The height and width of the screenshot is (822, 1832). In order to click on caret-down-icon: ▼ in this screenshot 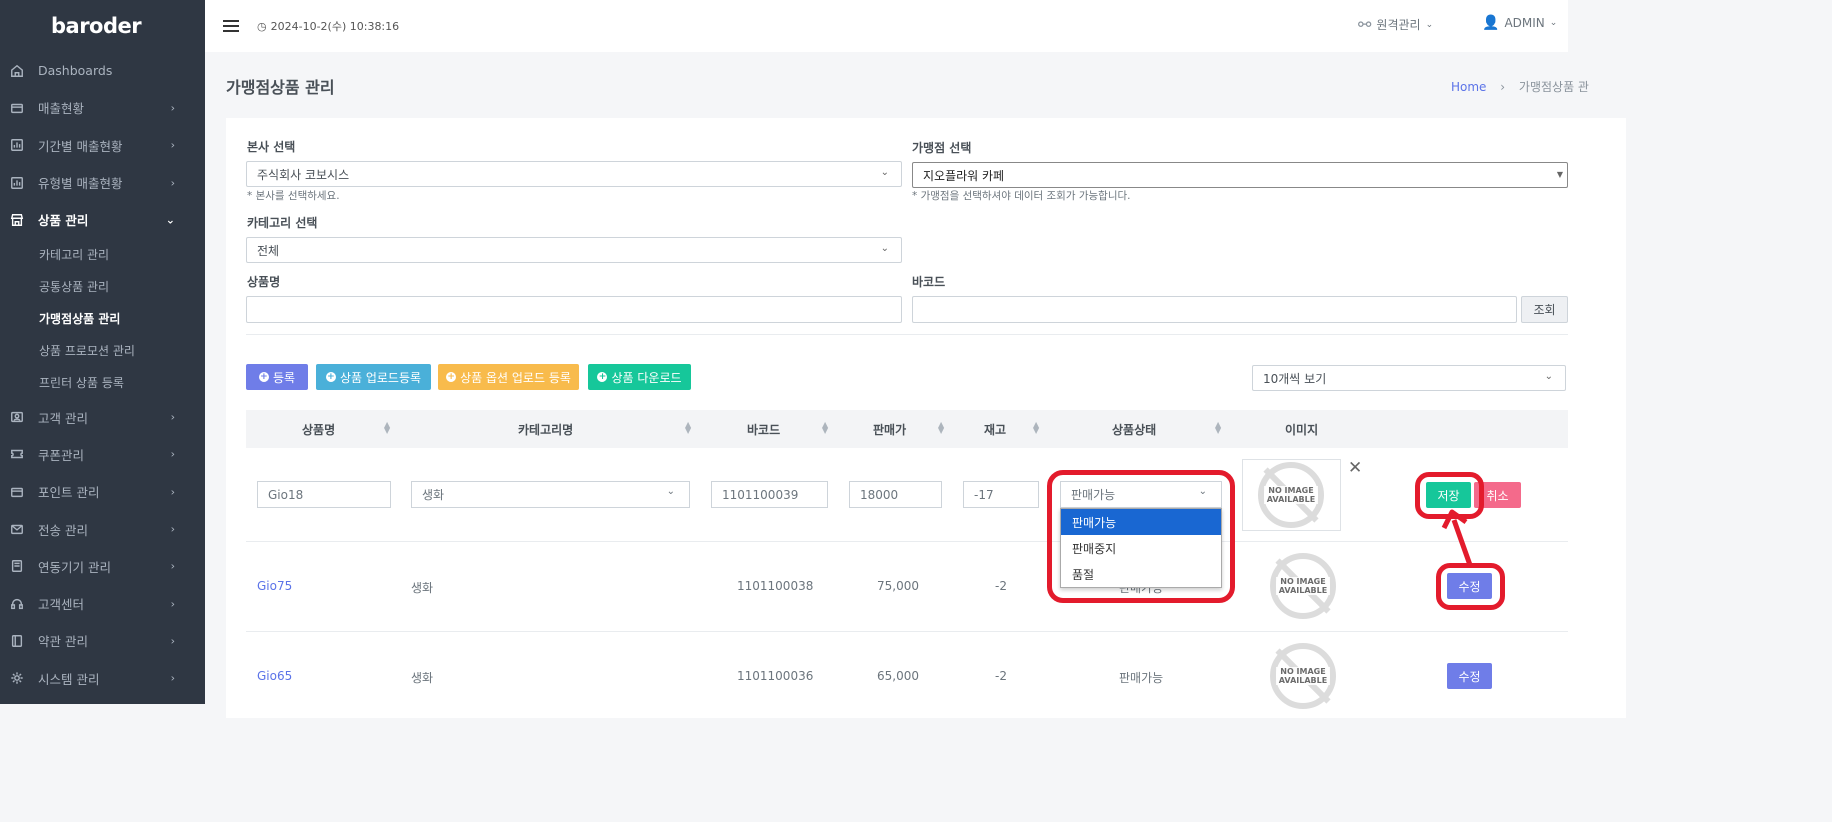, I will do `click(1559, 174)`.